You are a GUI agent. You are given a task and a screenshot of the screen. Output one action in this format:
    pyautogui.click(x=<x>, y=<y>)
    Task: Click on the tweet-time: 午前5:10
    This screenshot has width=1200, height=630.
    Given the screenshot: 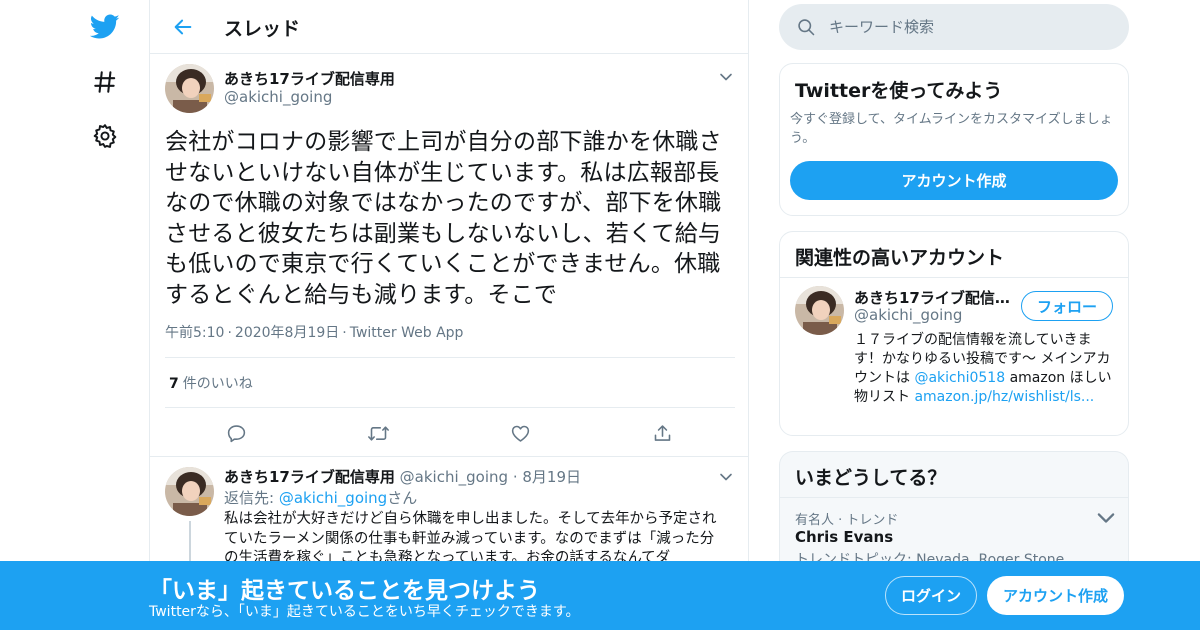 What is the action you would take?
    pyautogui.click(x=194, y=333)
    